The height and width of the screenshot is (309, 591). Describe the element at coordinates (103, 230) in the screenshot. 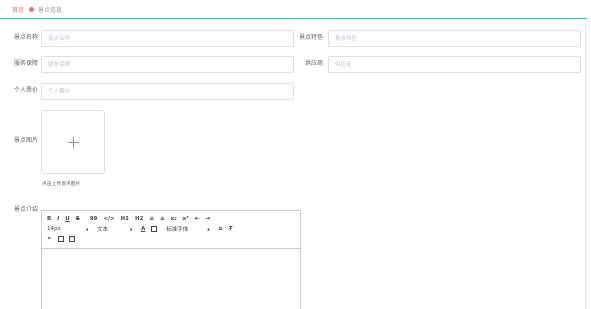

I see `block-format-value: 文本` at that location.